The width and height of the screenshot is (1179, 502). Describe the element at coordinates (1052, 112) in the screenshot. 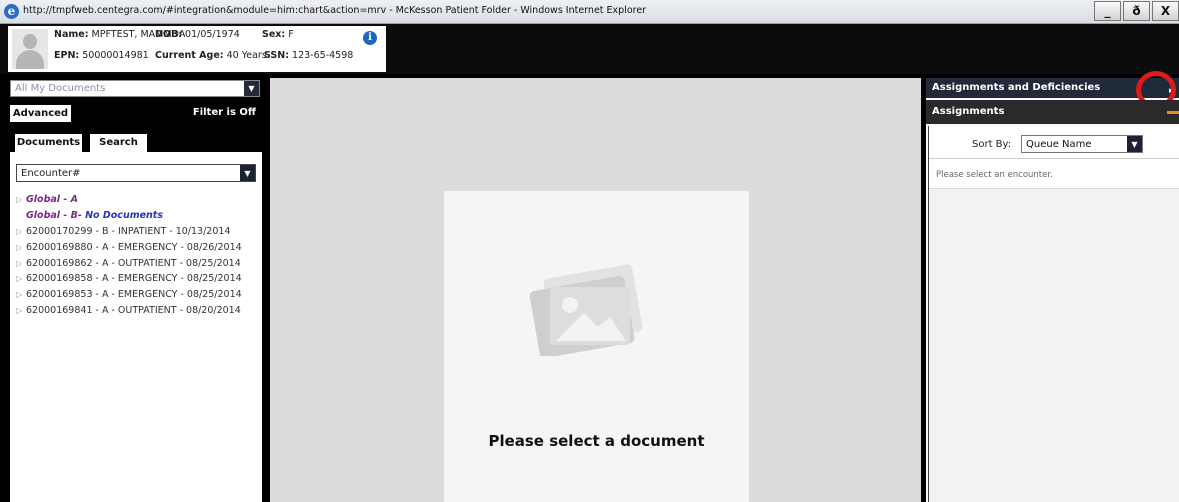

I see `assignments-section-header: Assignments` at that location.